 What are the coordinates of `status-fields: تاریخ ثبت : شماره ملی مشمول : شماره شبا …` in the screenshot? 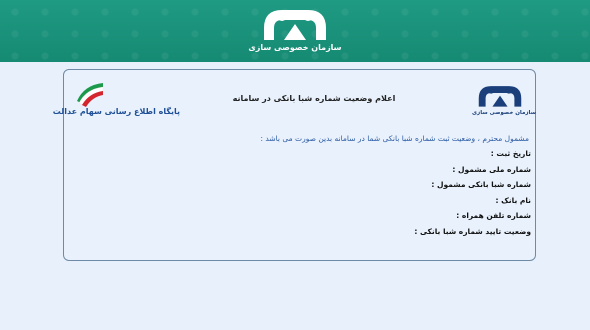 It's located at (431, 195).